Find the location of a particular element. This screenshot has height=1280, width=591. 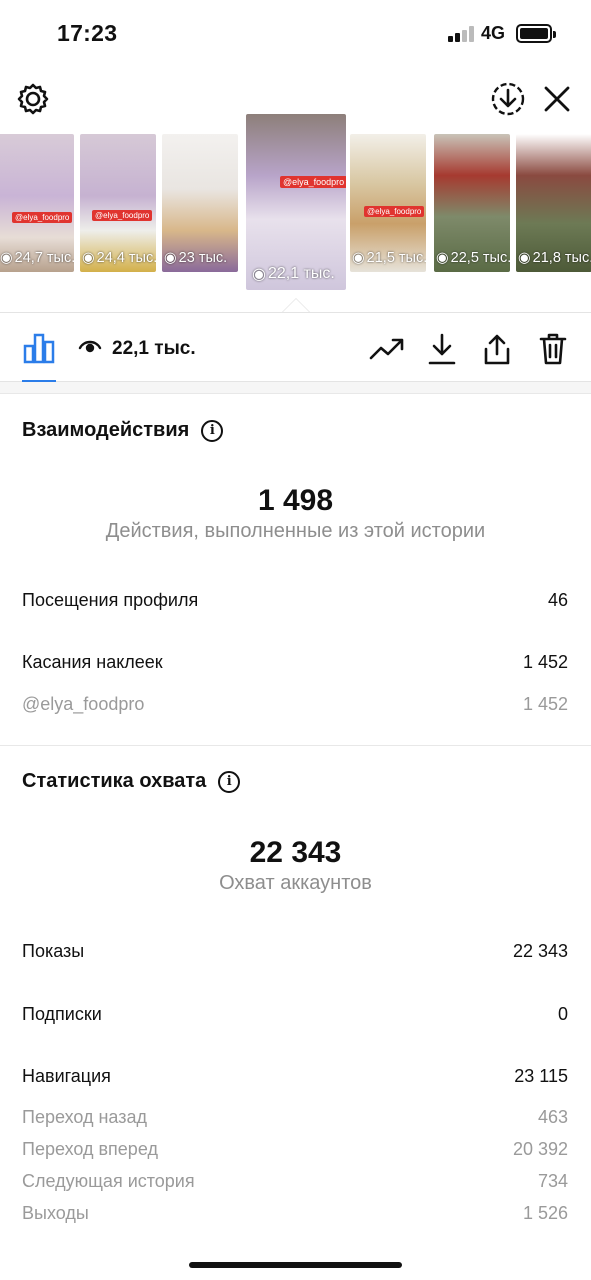

stat-label: Следующая история is located at coordinates (108, 1181).